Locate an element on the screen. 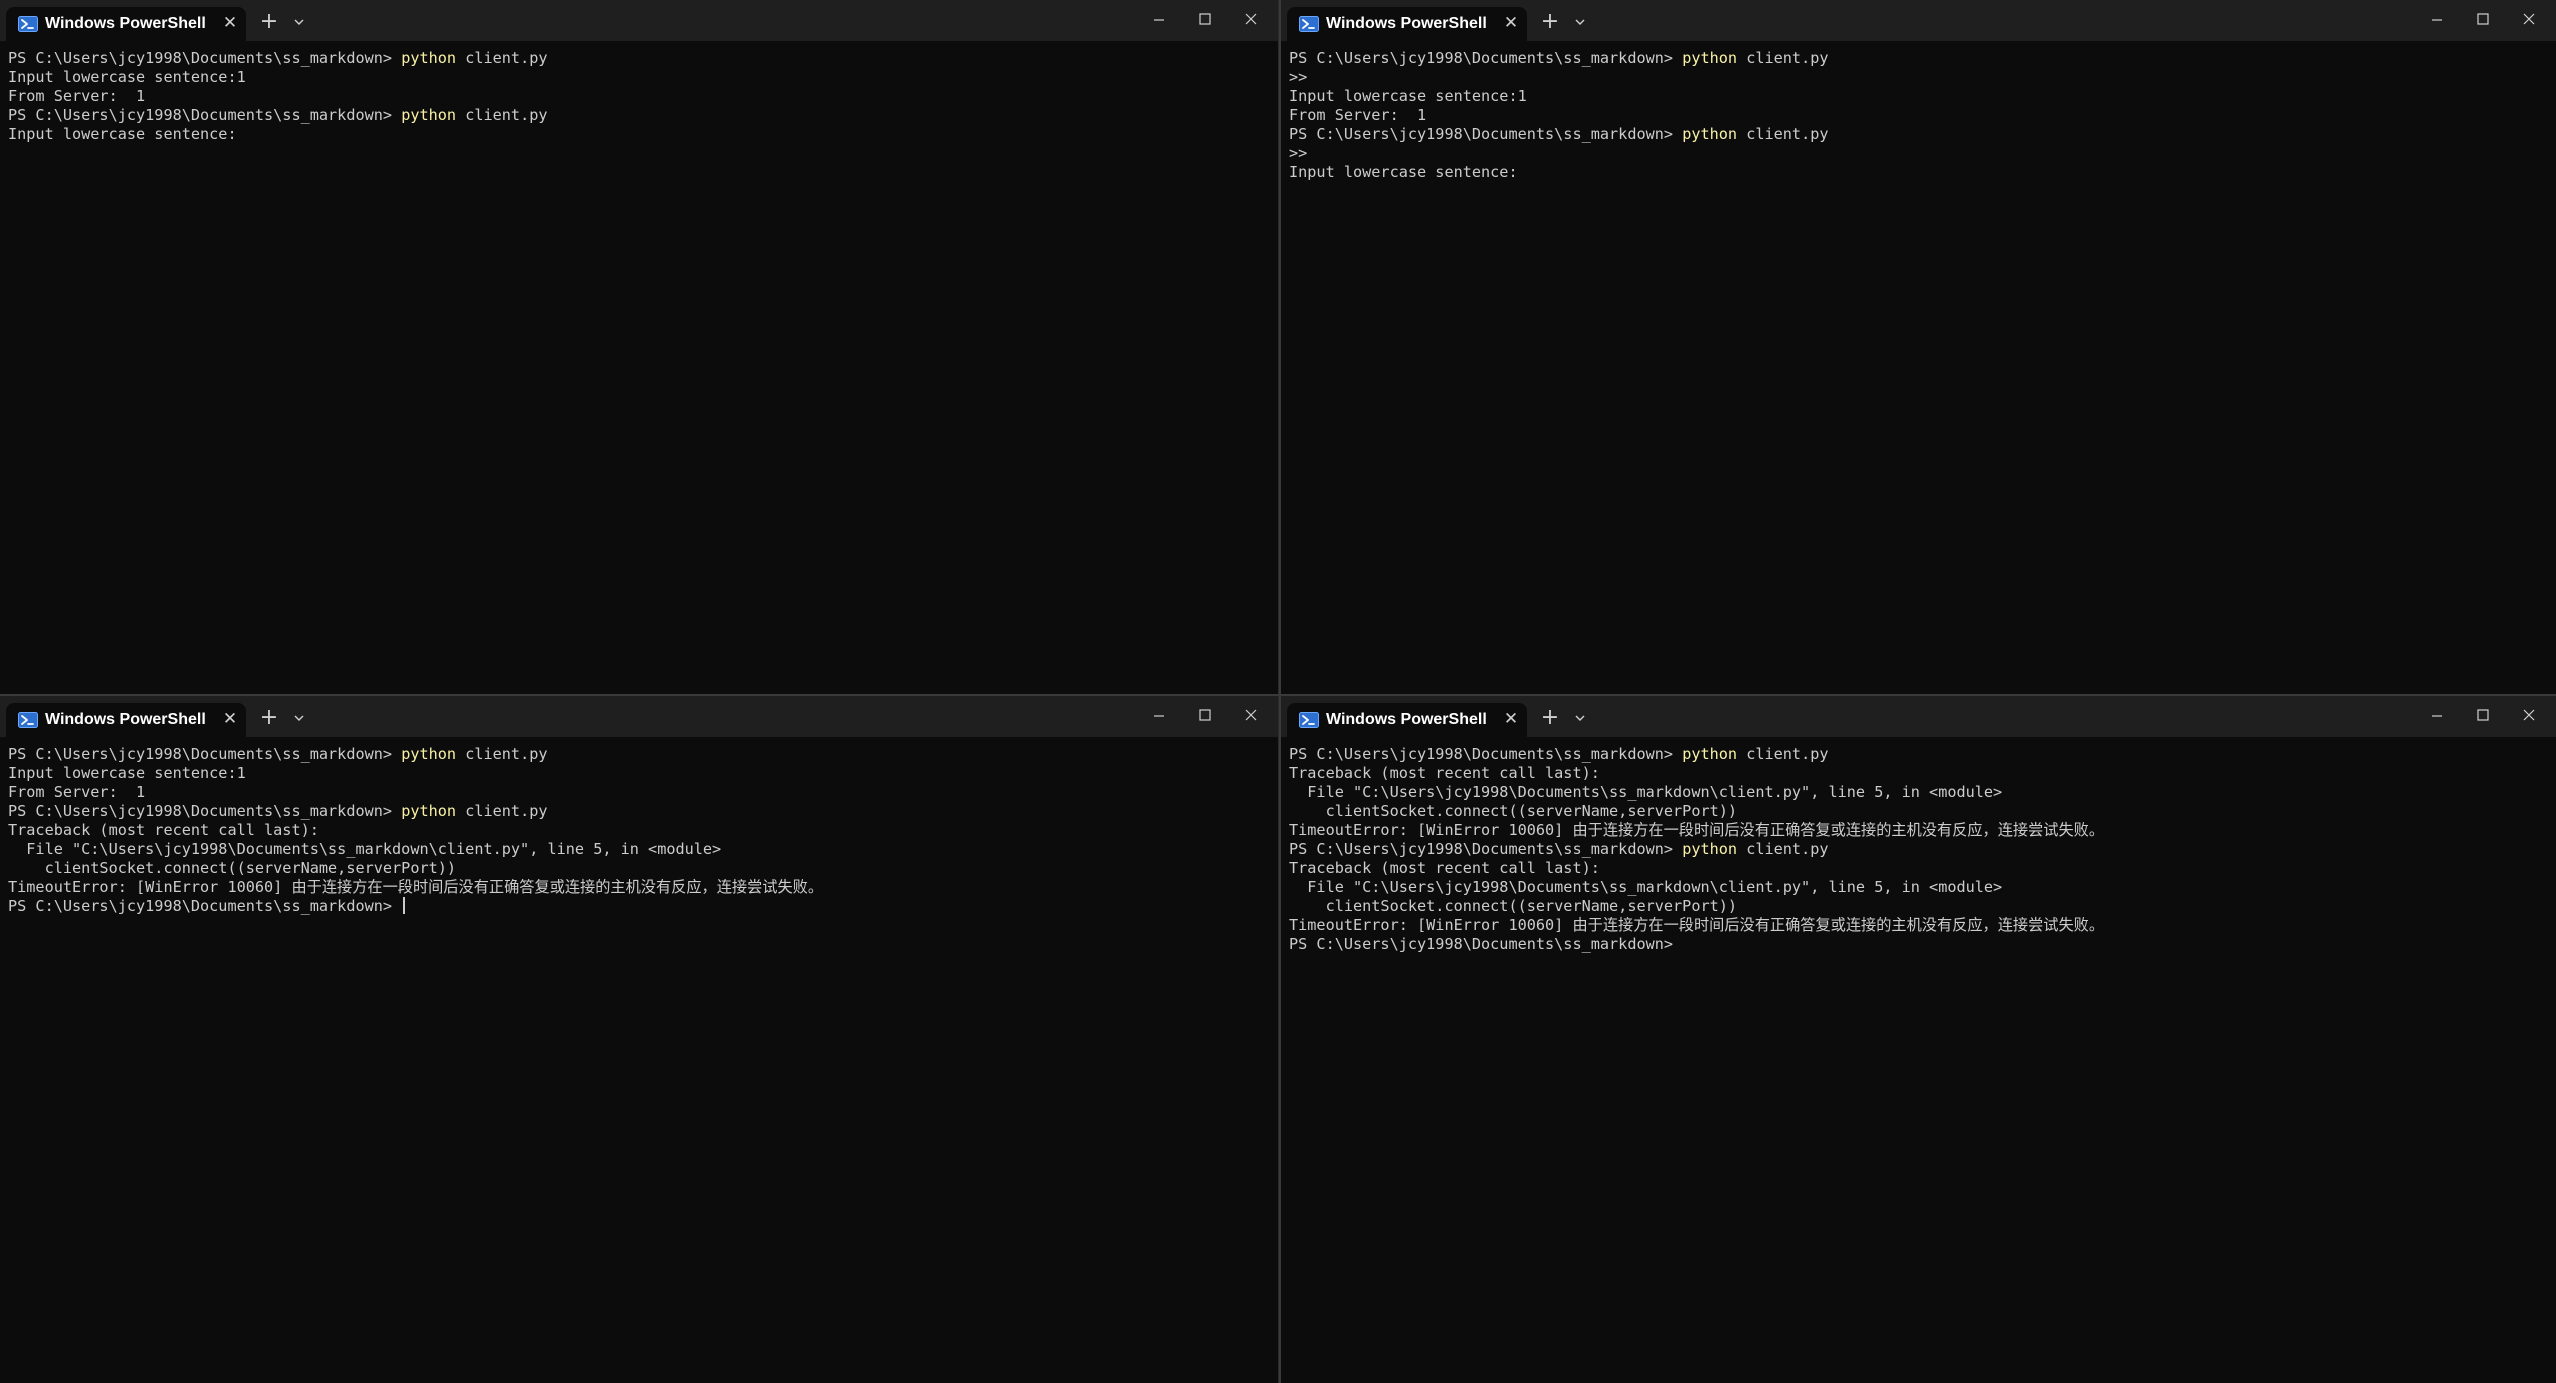 Image resolution: width=2556 pixels, height=1383 pixels. terminal-text: Input lowercase sentence:1 is located at coordinates (1408, 96).